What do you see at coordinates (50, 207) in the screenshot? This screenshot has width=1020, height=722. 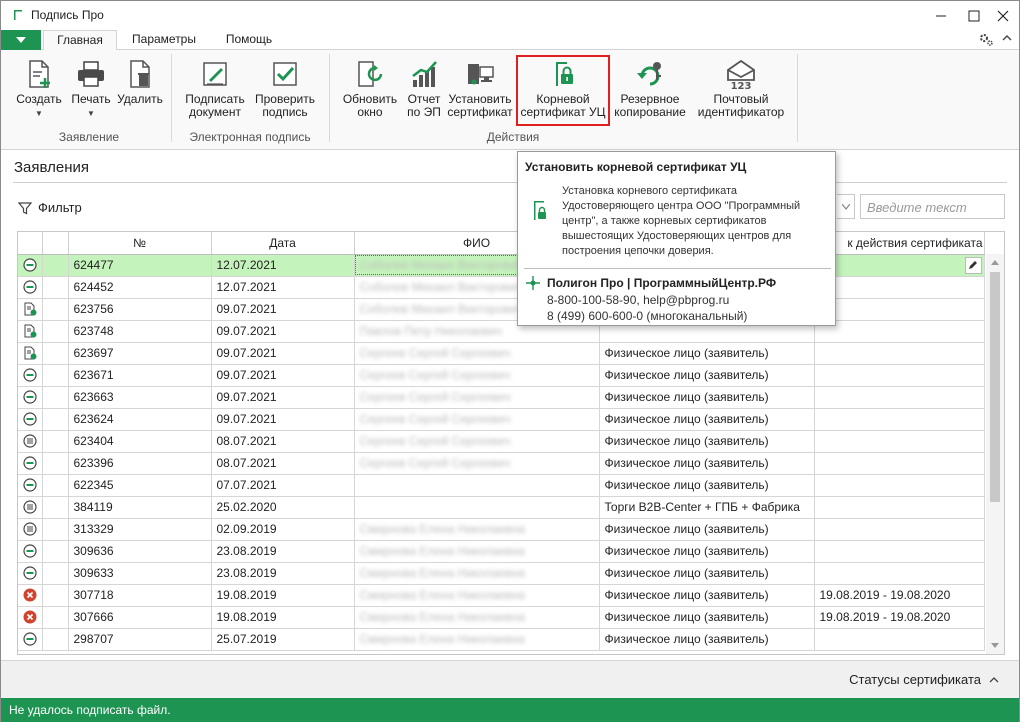 I see `filter-button: Фильтр` at bounding box center [50, 207].